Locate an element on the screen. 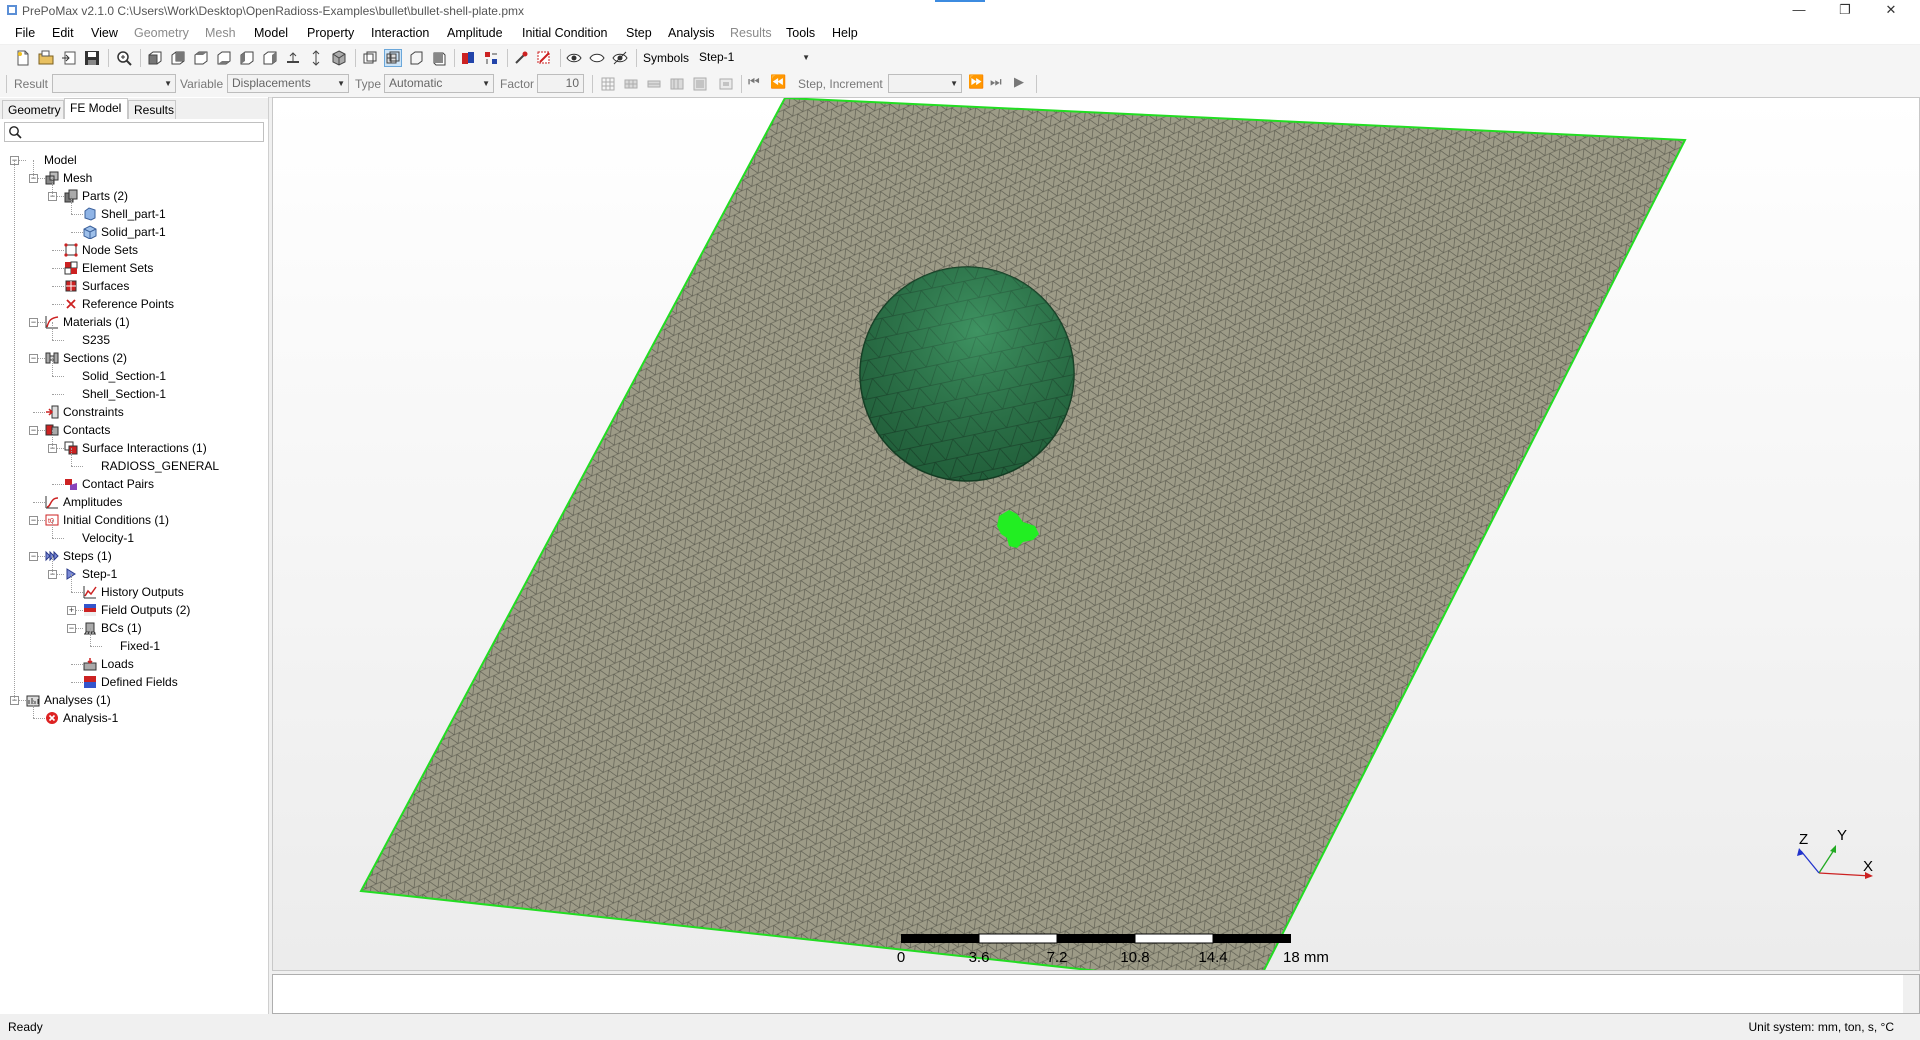 This screenshot has width=1920, height=1040. tree-node: Constraints is located at coordinates (134, 412).